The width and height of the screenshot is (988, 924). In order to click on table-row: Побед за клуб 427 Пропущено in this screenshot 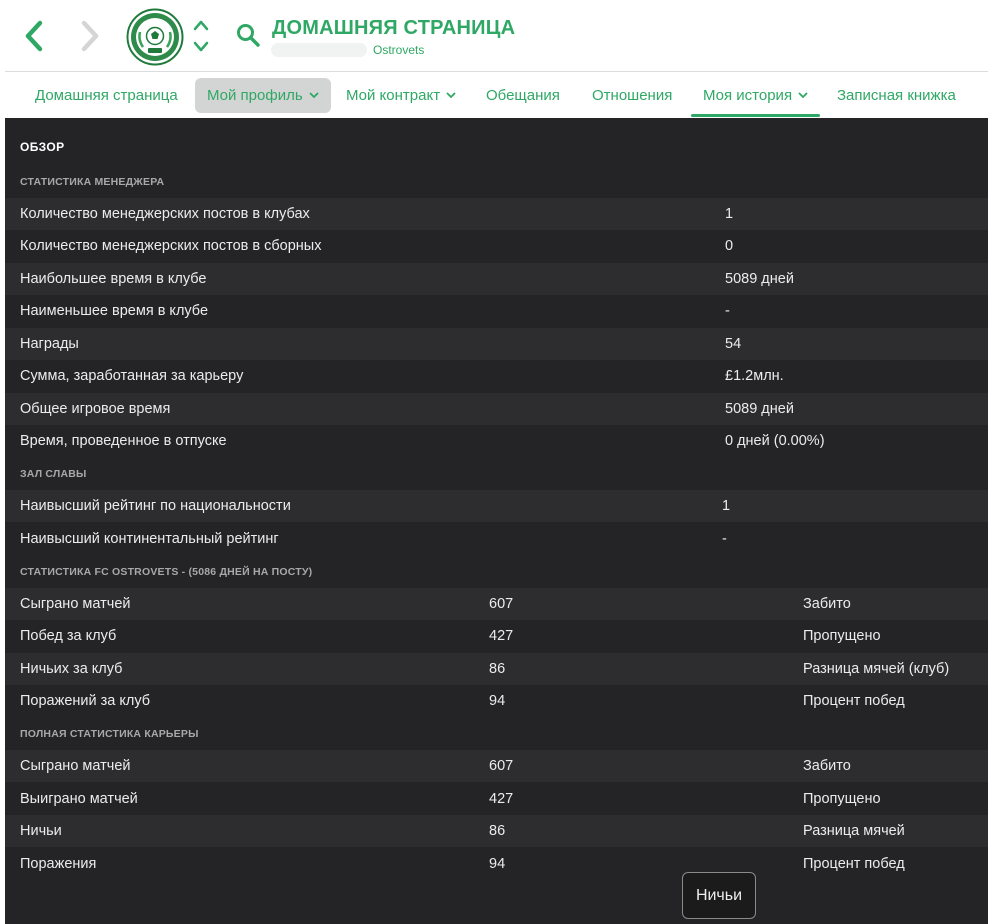, I will do `click(496, 636)`.